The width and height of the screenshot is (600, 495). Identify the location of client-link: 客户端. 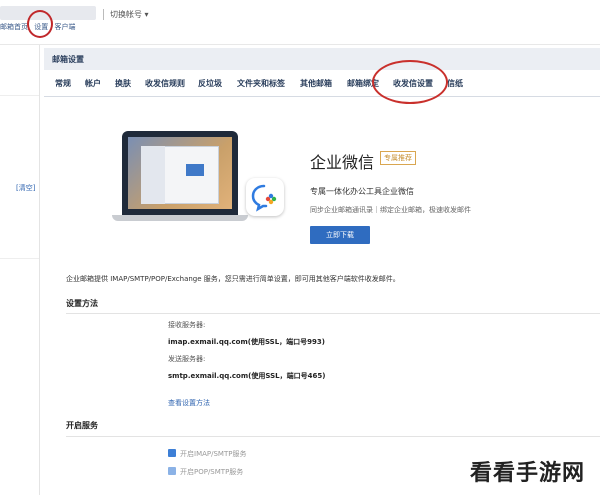
(64, 27).